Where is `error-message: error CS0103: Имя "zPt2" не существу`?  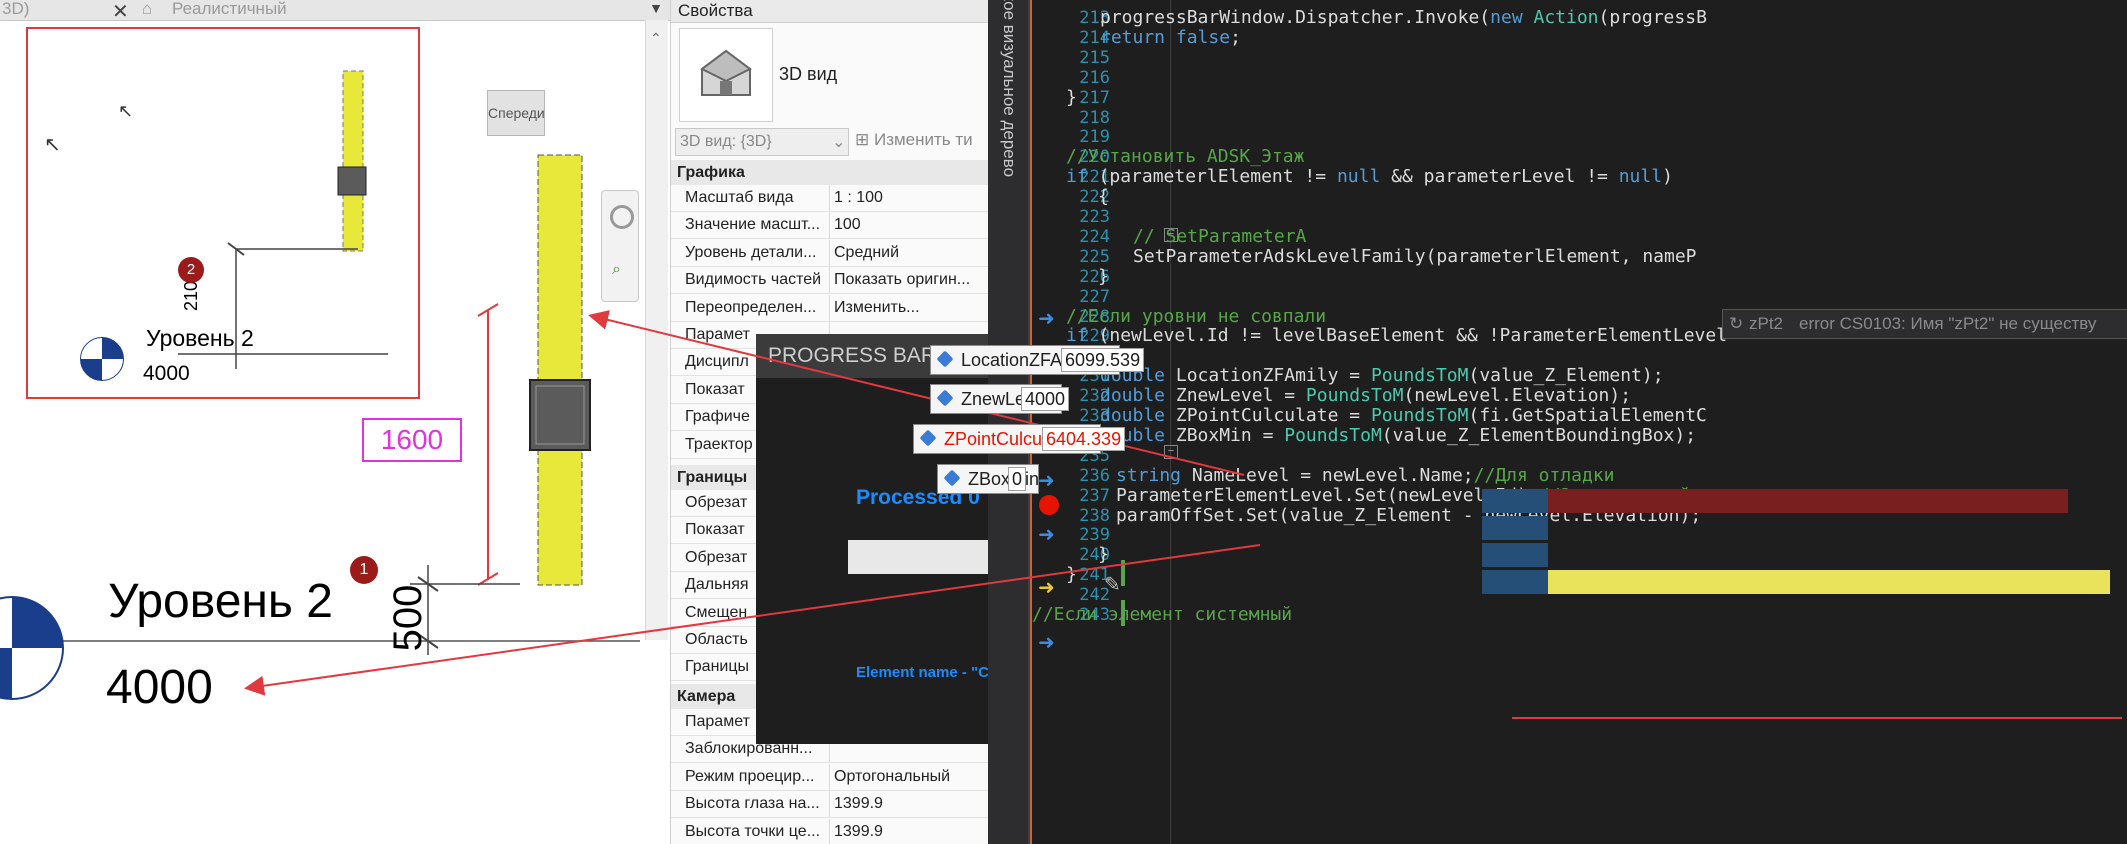
error-message: error CS0103: Имя "zPt2" не существу is located at coordinates (1948, 323).